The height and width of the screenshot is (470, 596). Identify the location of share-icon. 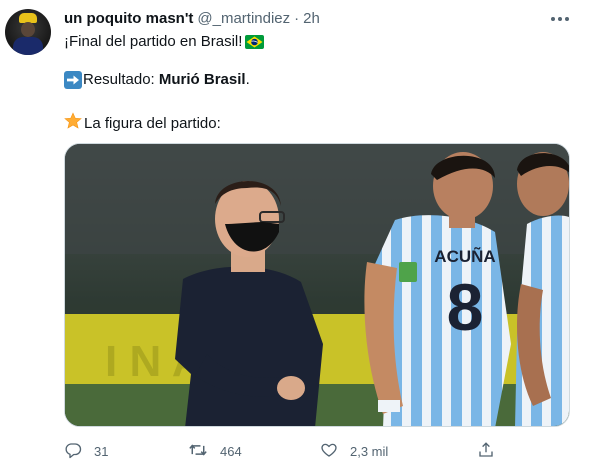
(486, 451).